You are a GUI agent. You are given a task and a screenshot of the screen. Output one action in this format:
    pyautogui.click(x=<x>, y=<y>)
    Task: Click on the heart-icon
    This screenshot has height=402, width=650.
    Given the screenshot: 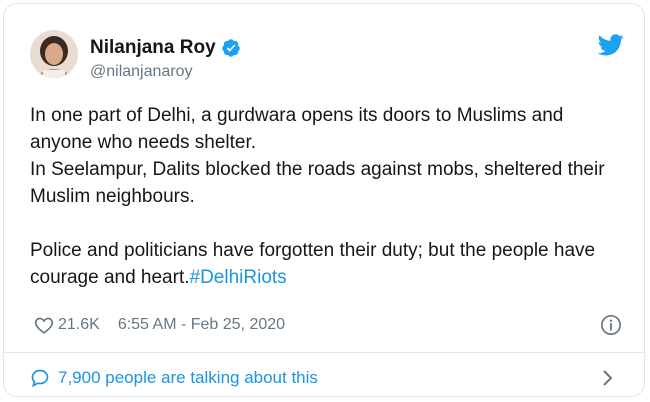 What is the action you would take?
    pyautogui.click(x=44, y=325)
    